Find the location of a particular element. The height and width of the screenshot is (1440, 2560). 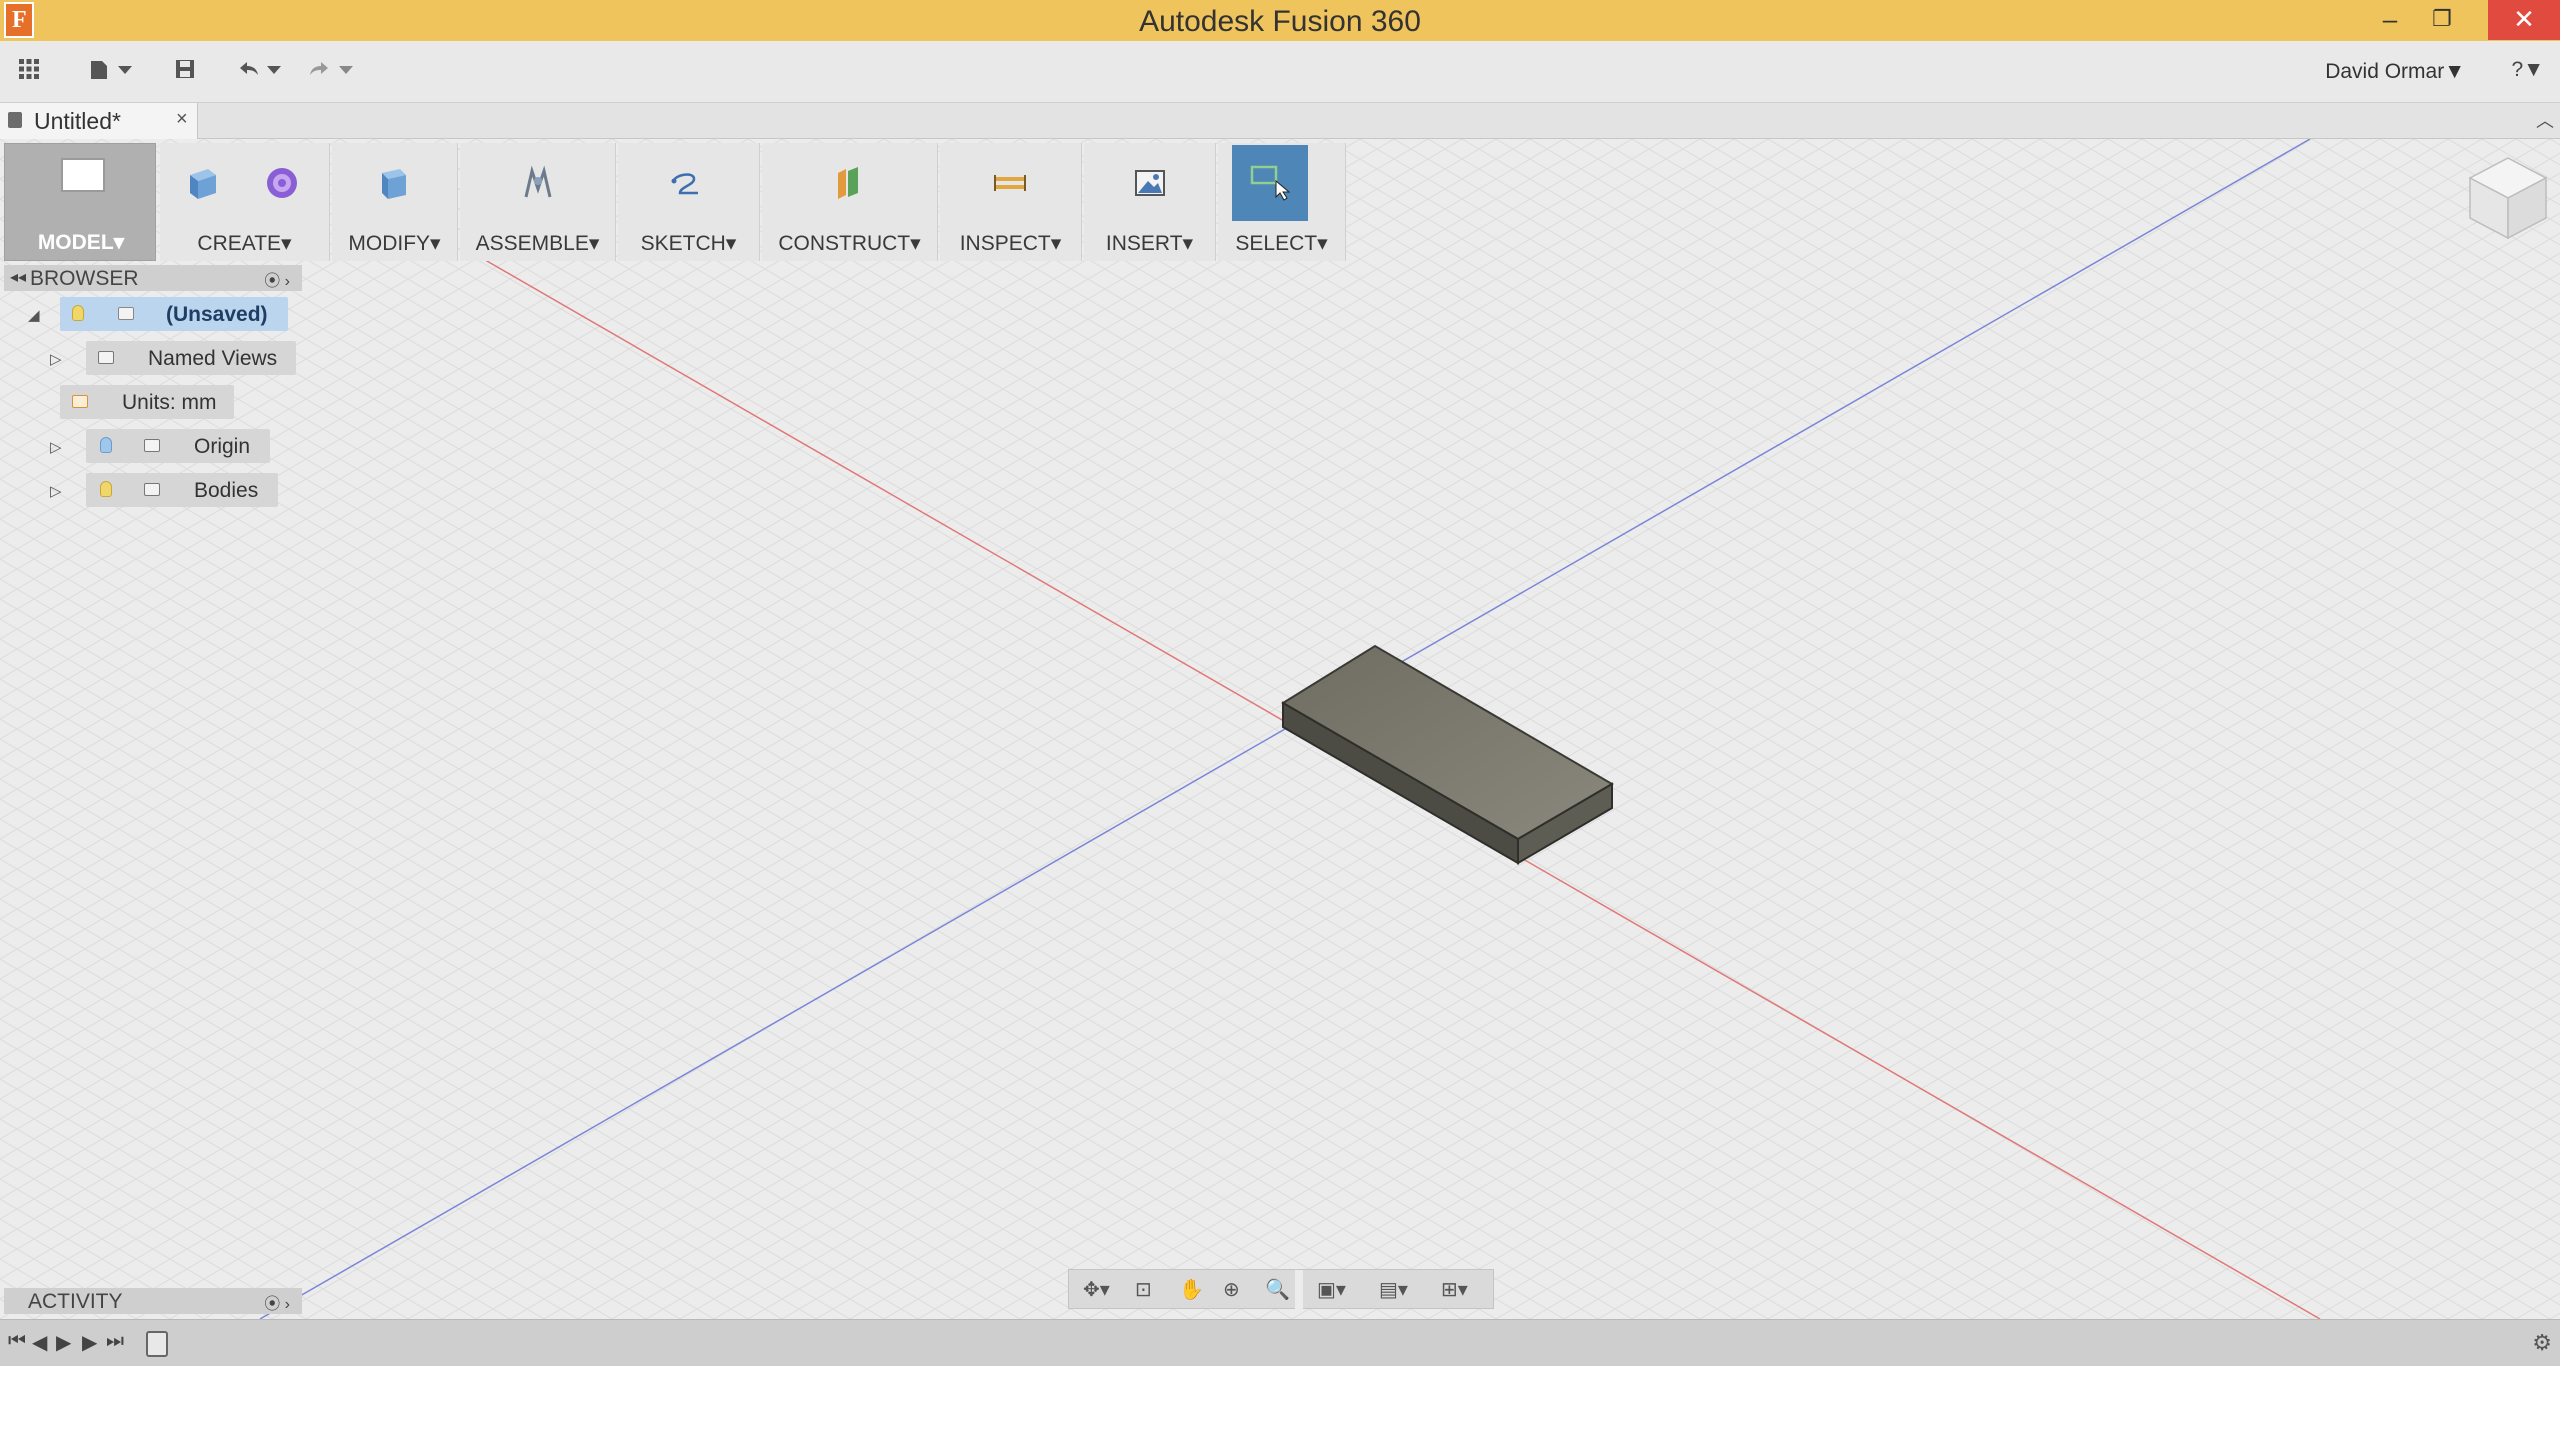

view-cube is located at coordinates (2508, 199).